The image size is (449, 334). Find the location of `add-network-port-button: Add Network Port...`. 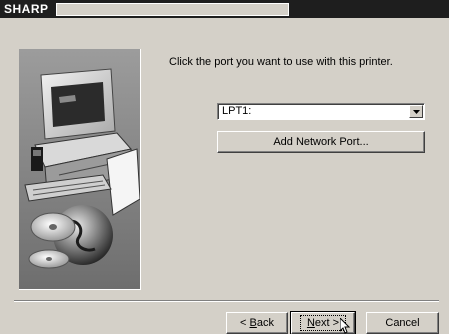

add-network-port-button: Add Network Port... is located at coordinates (321, 142).